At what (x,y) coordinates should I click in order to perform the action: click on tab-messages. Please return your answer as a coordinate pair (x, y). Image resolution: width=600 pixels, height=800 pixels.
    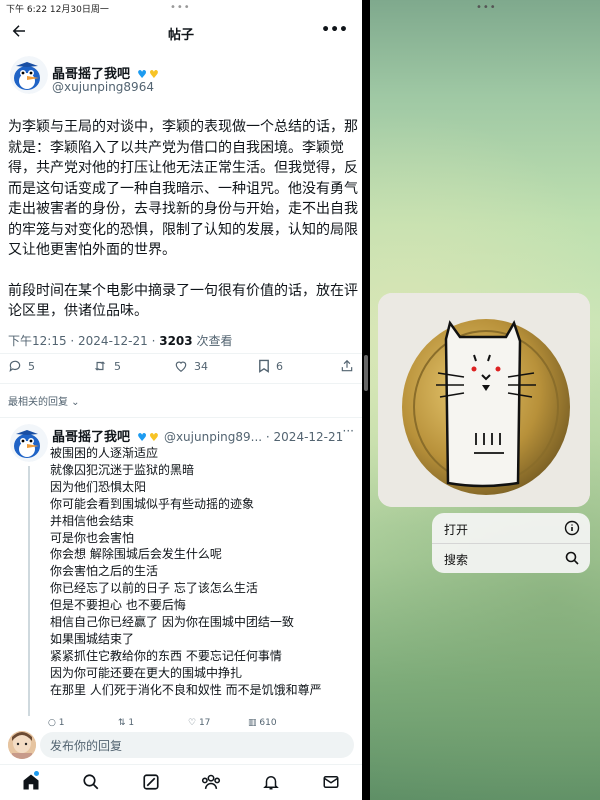
    Looking at the image, I should click on (332, 783).